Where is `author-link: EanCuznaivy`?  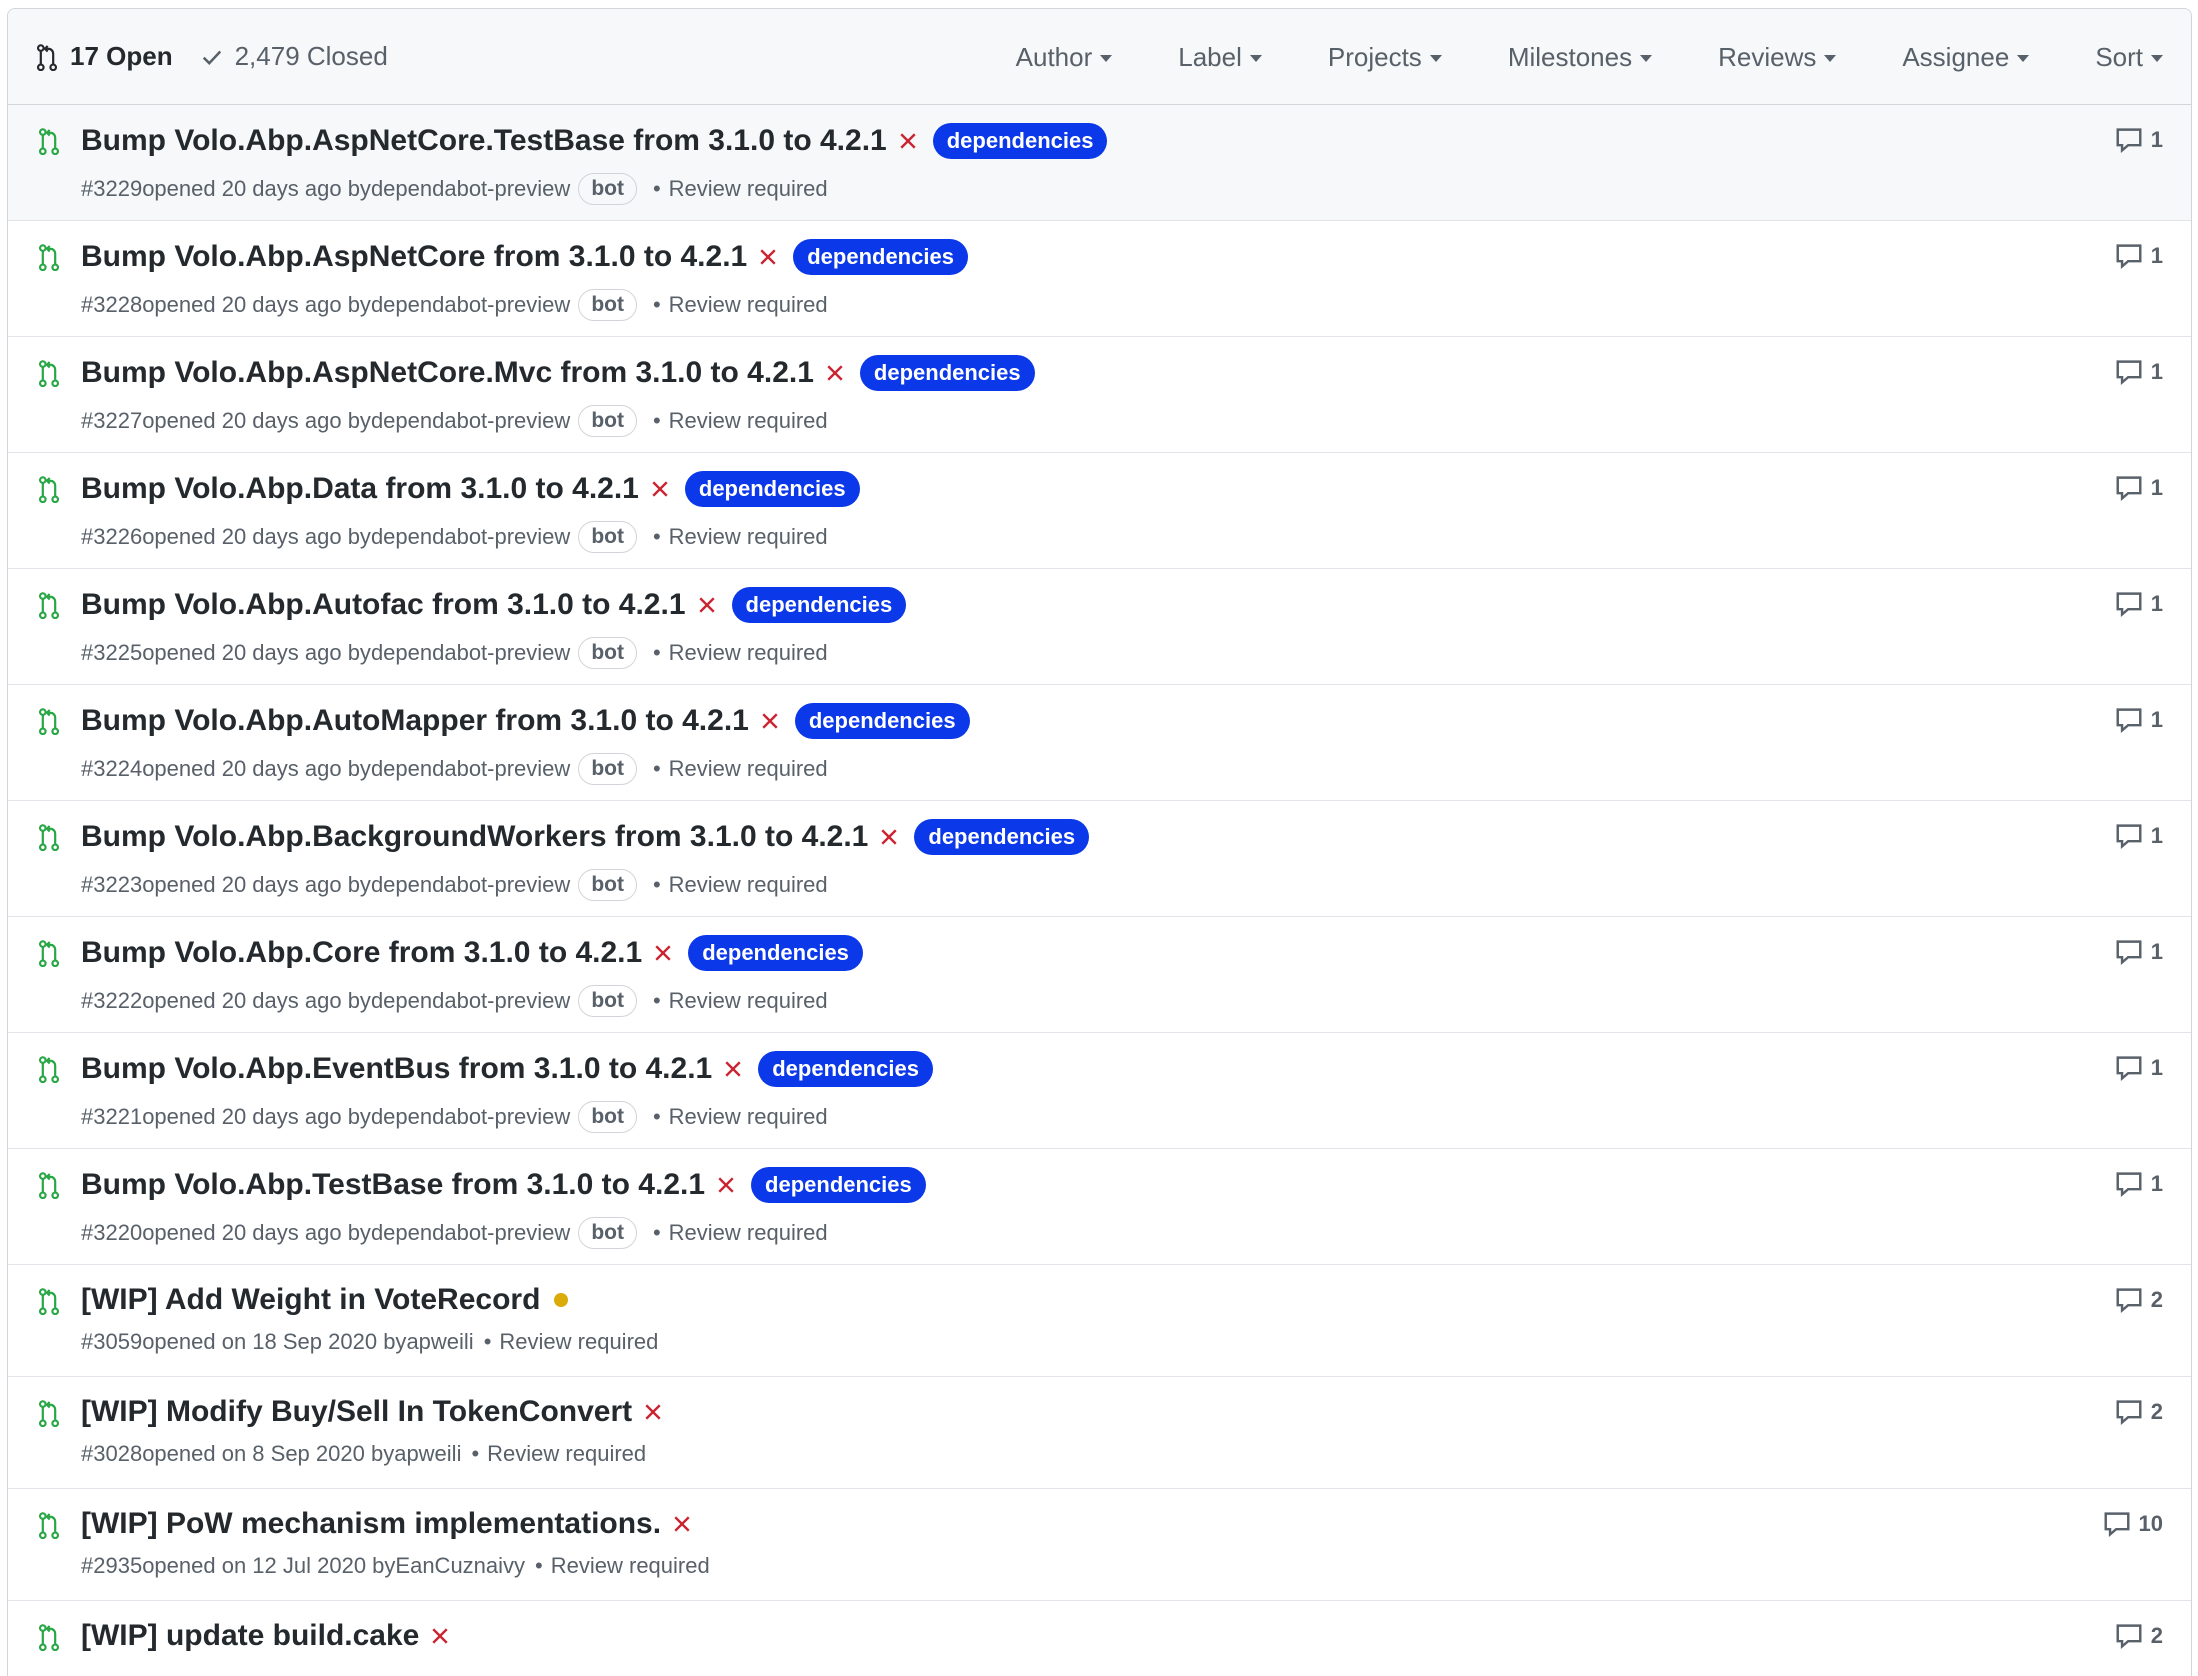
author-link: EanCuznaivy is located at coordinates (460, 1566).